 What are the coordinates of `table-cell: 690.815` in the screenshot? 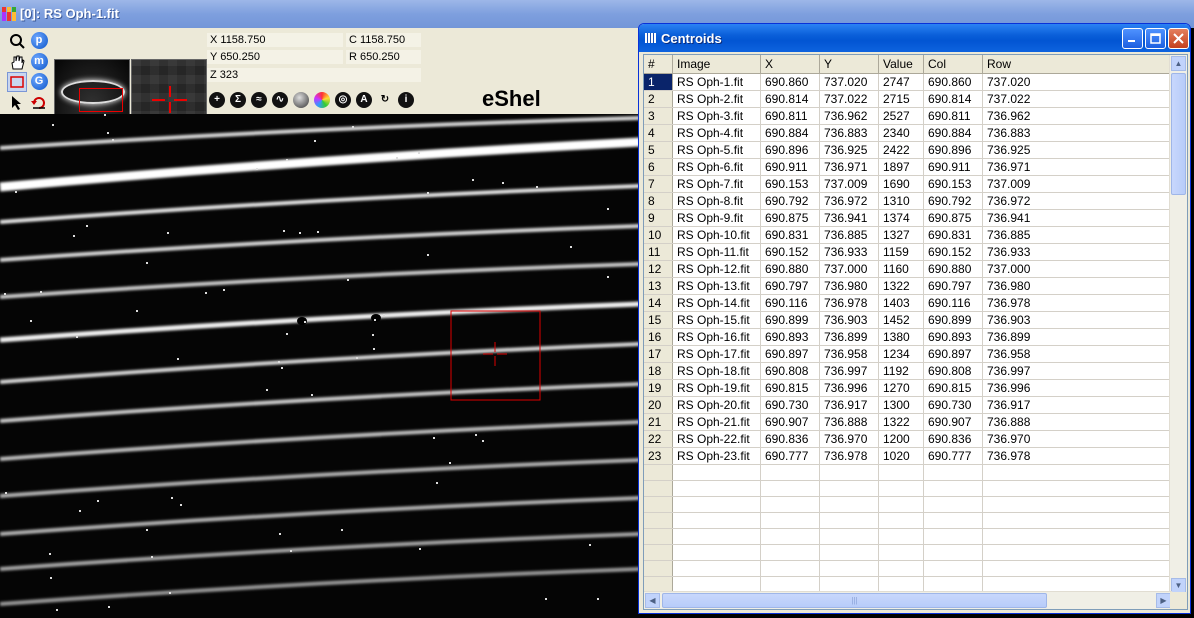 It's located at (790, 388).